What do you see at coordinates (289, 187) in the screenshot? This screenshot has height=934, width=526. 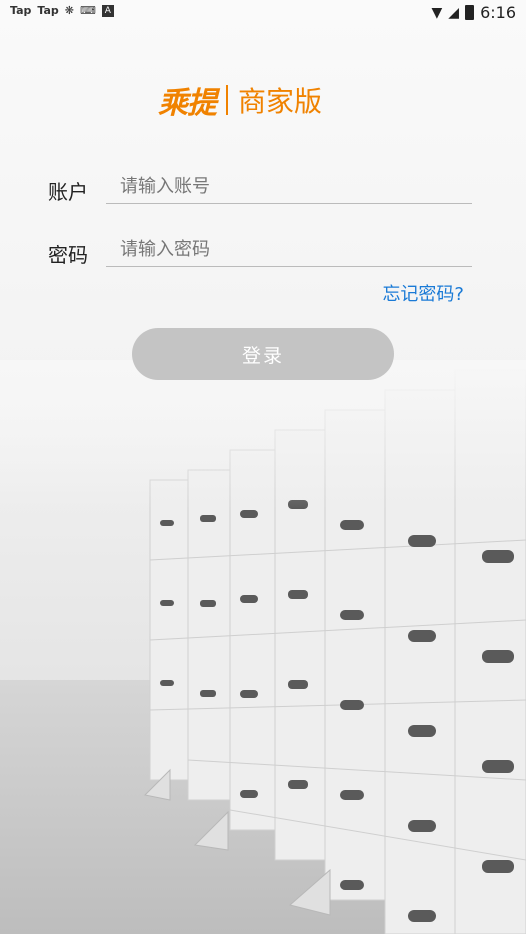 I see `account-input` at bounding box center [289, 187].